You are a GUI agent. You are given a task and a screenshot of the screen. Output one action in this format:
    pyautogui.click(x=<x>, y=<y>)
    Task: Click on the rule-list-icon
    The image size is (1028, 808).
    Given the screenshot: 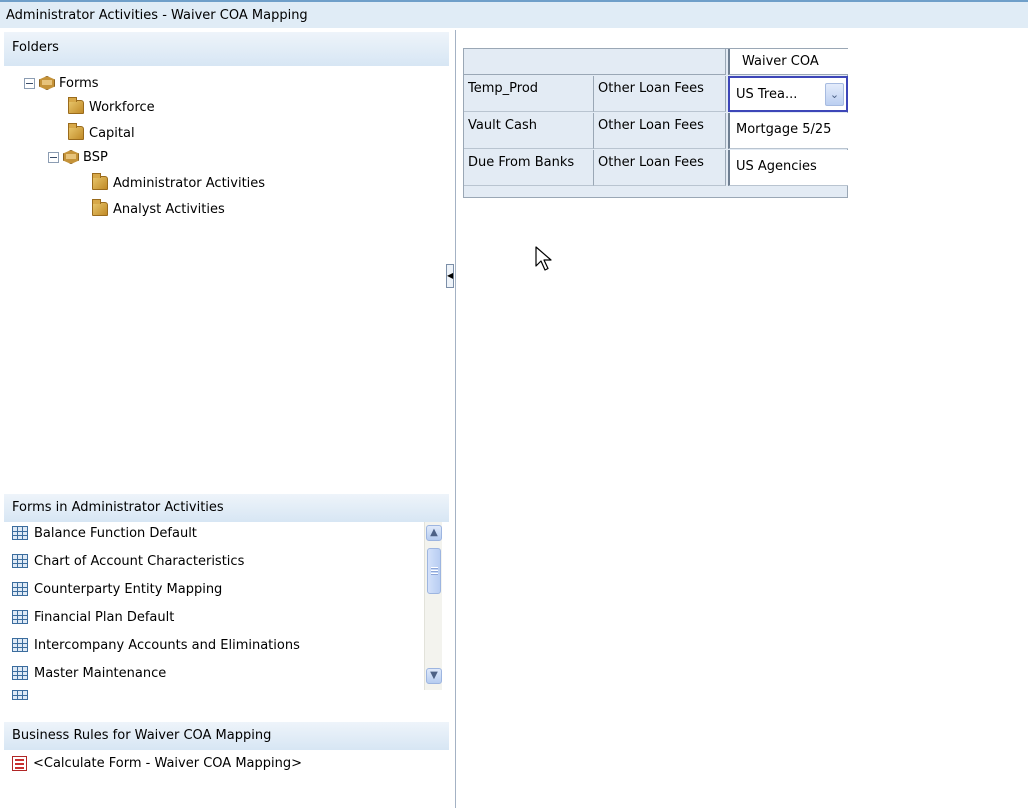 What is the action you would take?
    pyautogui.click(x=19, y=763)
    